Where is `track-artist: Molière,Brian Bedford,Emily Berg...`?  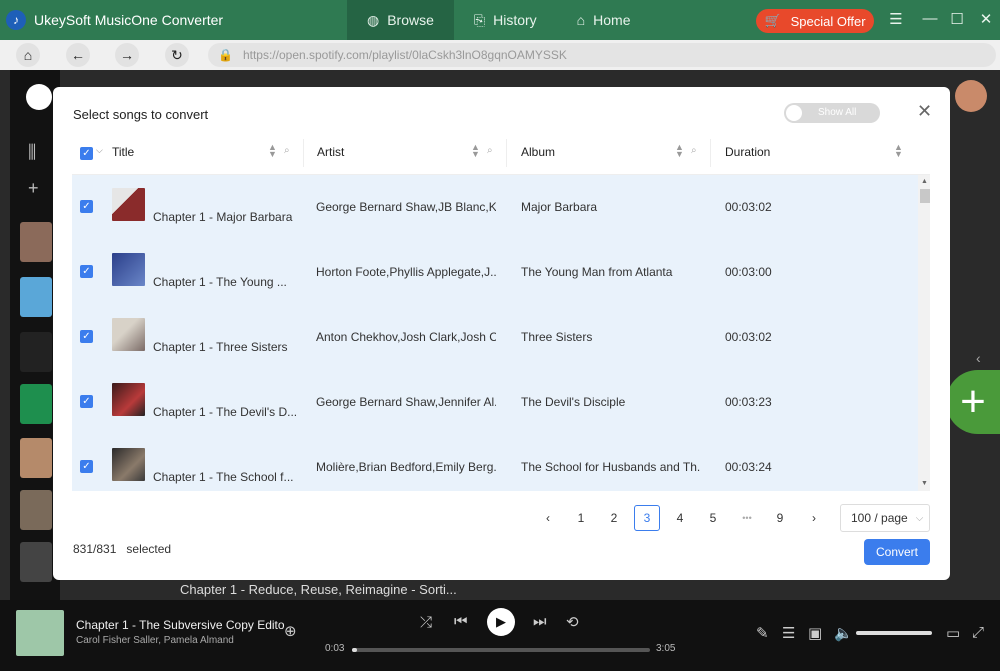 track-artist: Molière,Brian Bedford,Emily Berg... is located at coordinates (406, 467).